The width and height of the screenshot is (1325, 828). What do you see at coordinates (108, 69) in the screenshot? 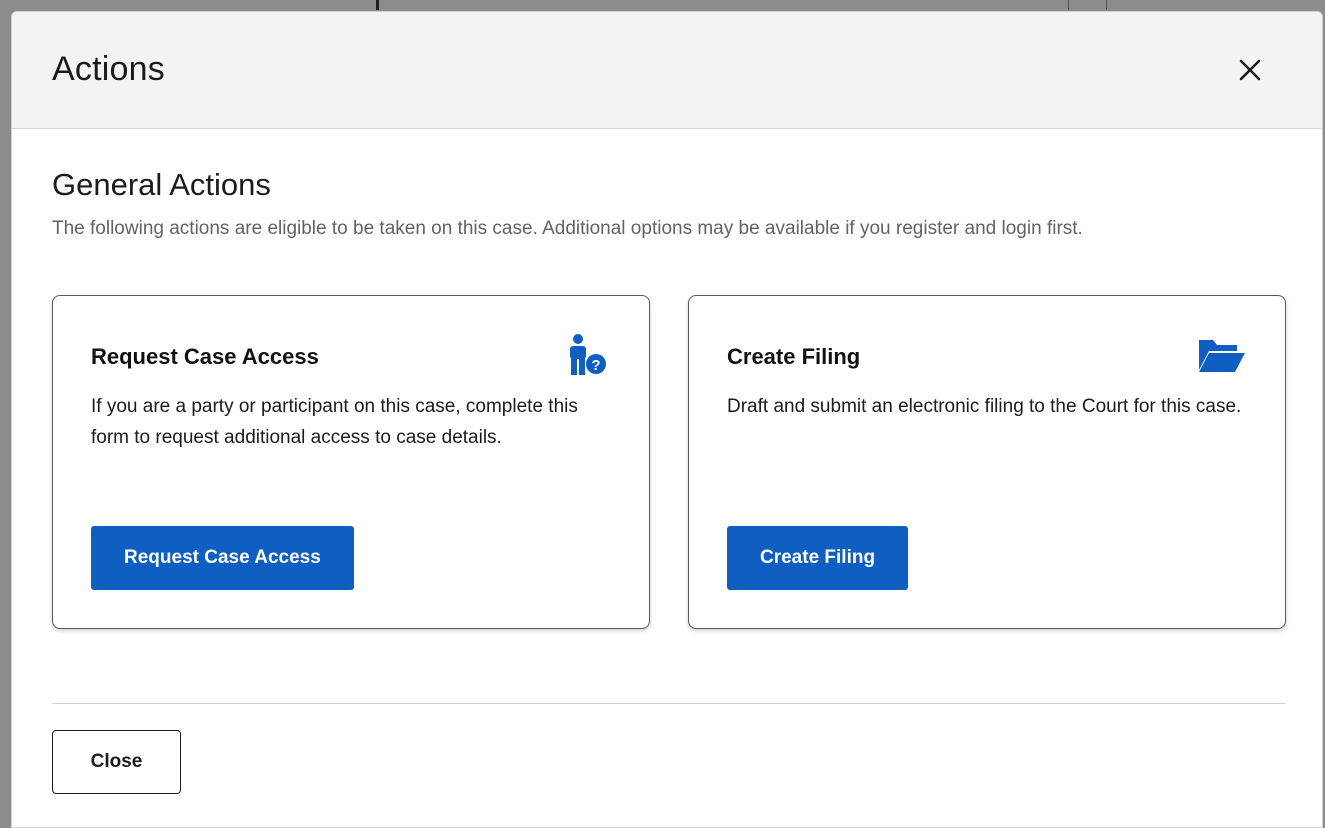
I see `modal-title: Actions` at bounding box center [108, 69].